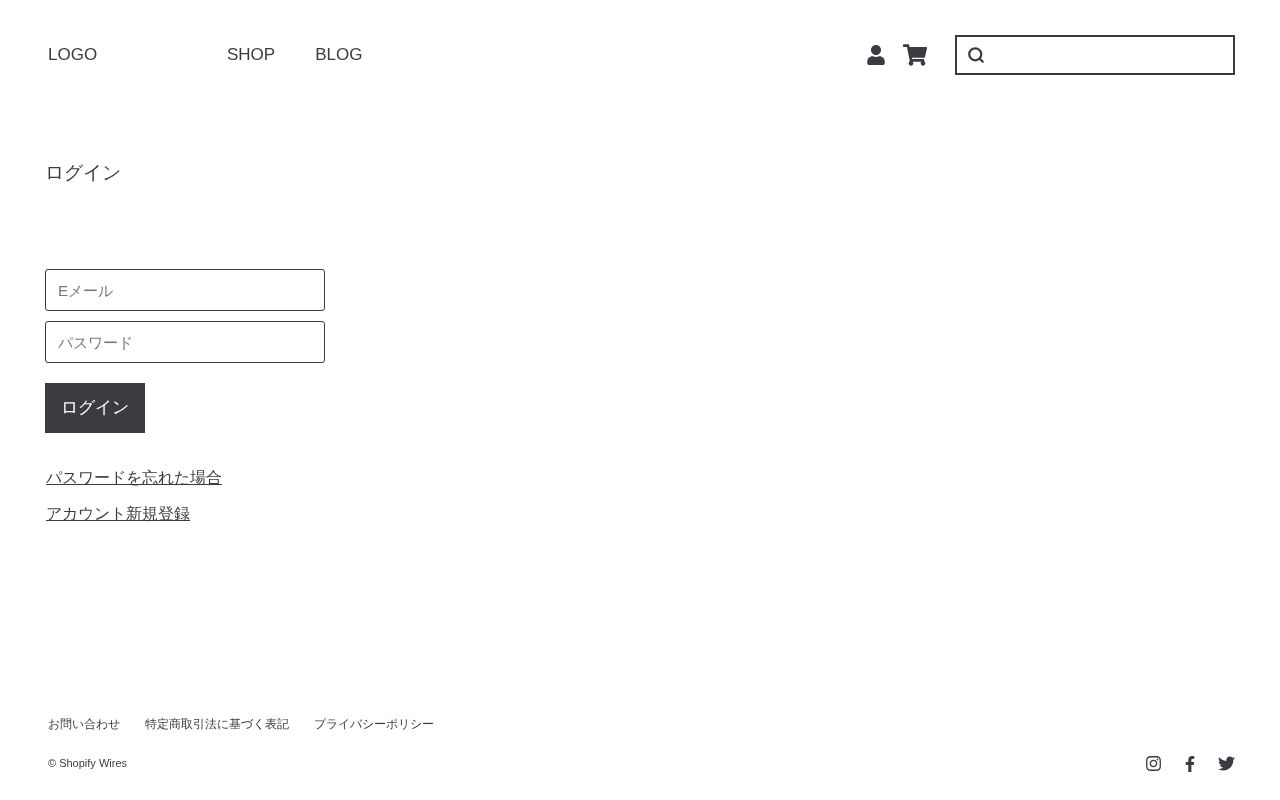 Image resolution: width=1280 pixels, height=800 pixels. I want to click on instagram-icon, so click(1153, 763).